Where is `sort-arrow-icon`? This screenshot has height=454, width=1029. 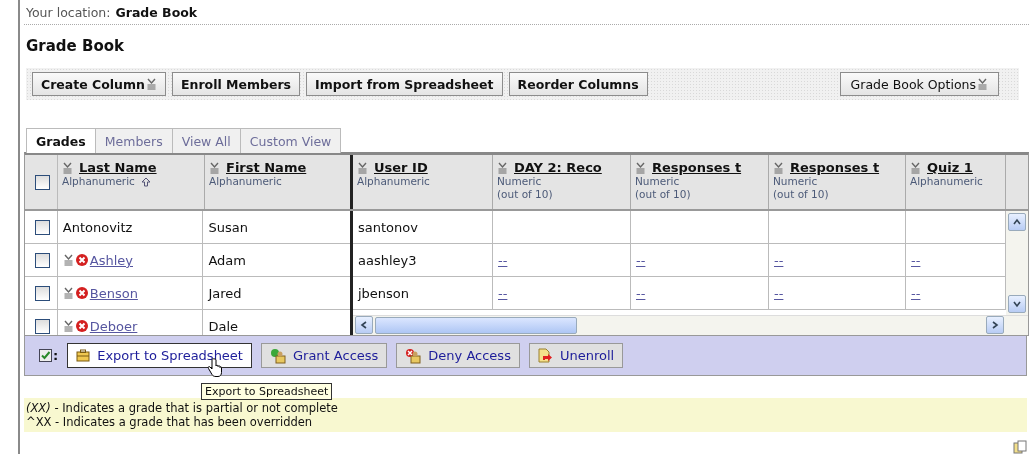
sort-arrow-icon is located at coordinates (145, 181).